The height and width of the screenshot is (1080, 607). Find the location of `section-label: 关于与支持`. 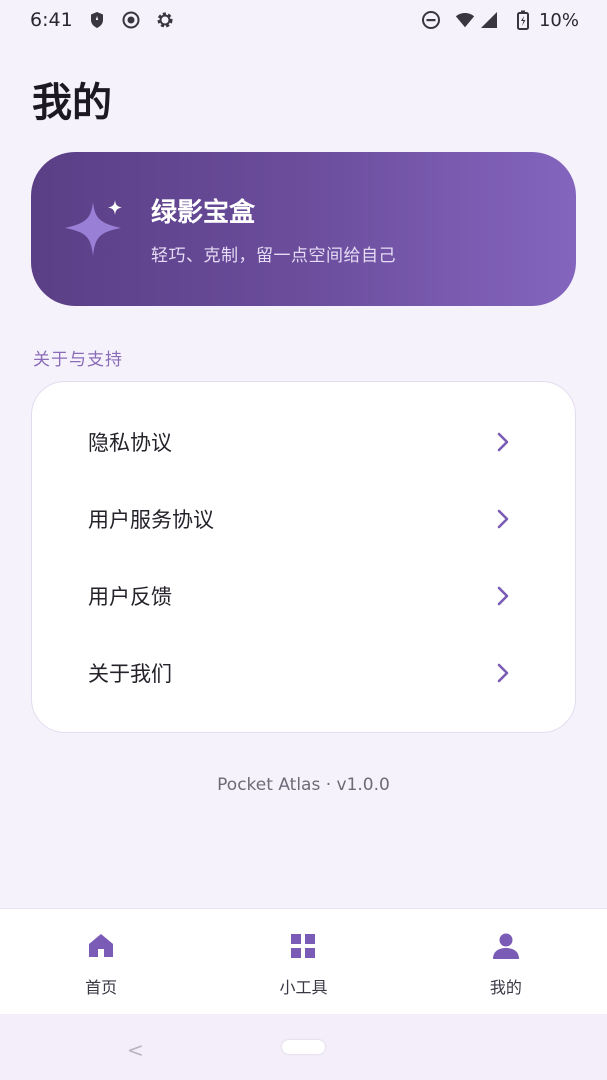

section-label: 关于与支持 is located at coordinates (78, 360).